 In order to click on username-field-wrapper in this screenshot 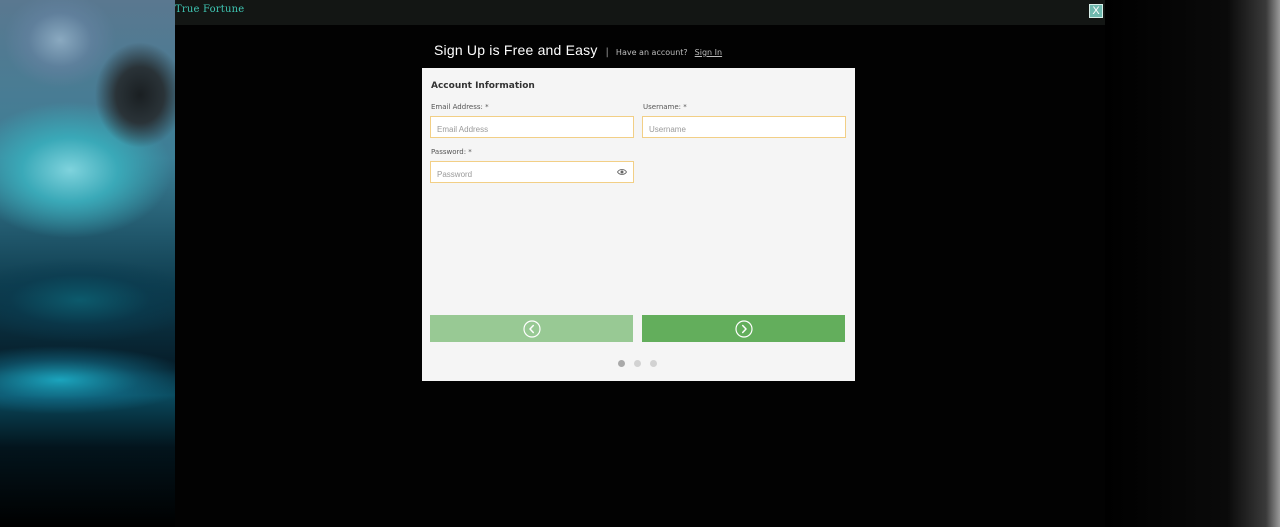, I will do `click(744, 128)`.